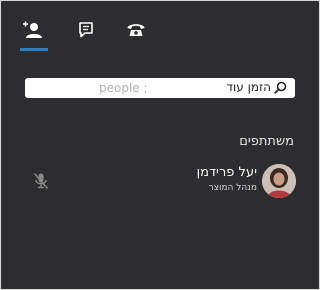  What do you see at coordinates (248, 87) in the screenshot?
I see `search-hint: הזמן עוד` at bounding box center [248, 87].